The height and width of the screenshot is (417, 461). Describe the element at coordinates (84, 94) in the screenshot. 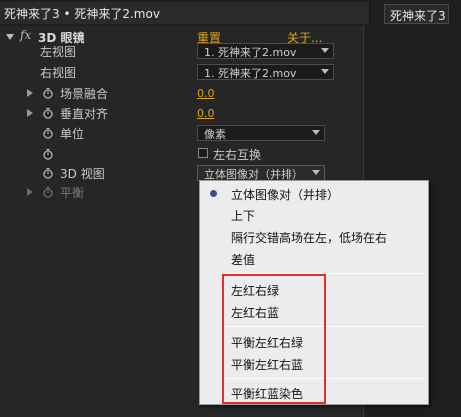

I see `scene-convergence-label: 场景融合` at that location.